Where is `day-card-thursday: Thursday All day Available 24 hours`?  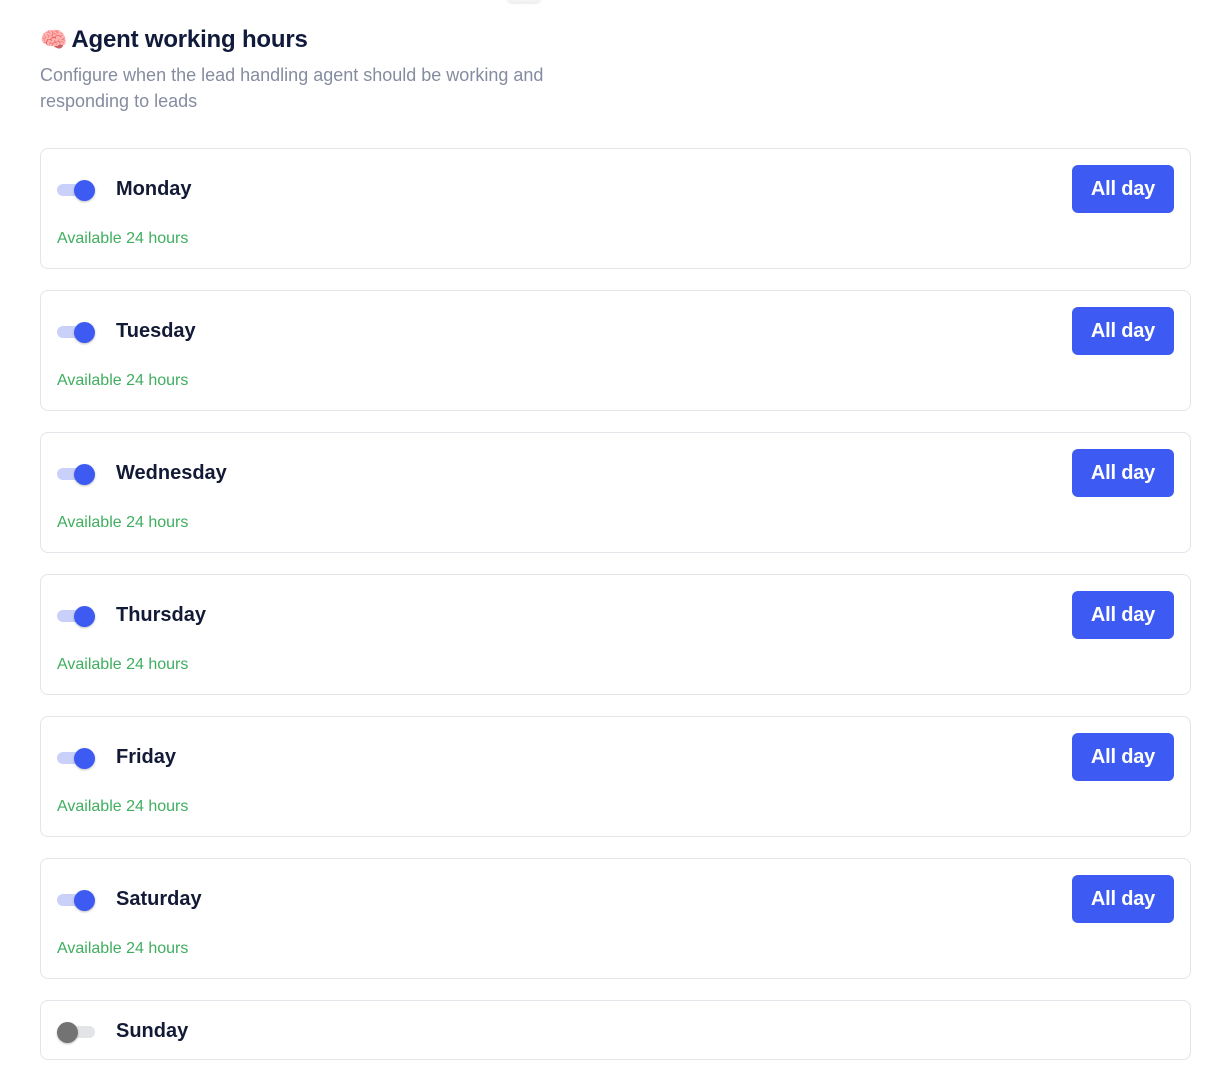 day-card-thursday: Thursday All day Available 24 hours is located at coordinates (615, 634).